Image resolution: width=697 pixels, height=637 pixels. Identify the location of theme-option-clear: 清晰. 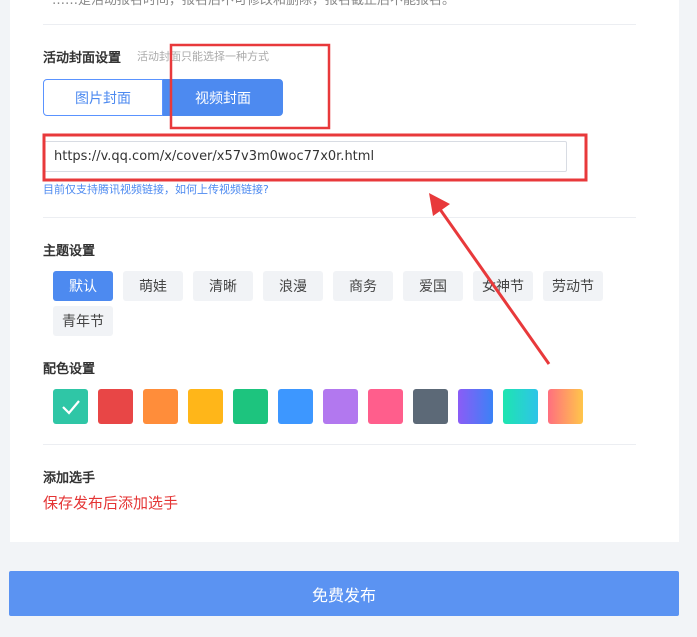
(223, 286).